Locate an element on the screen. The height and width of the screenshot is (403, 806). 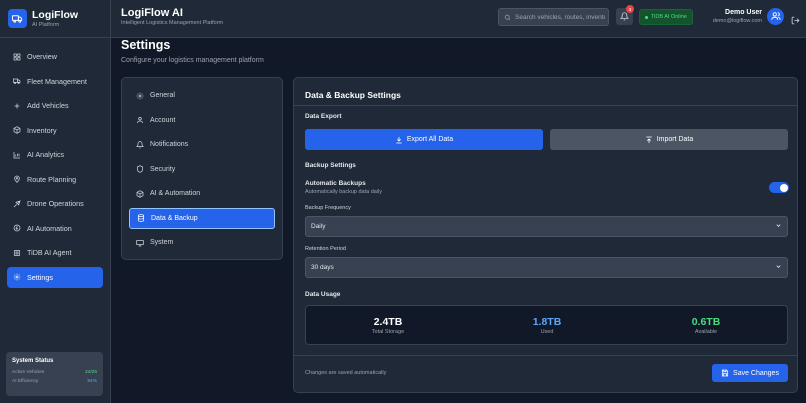
retention-period-select: 30 days is located at coordinates (546, 267).